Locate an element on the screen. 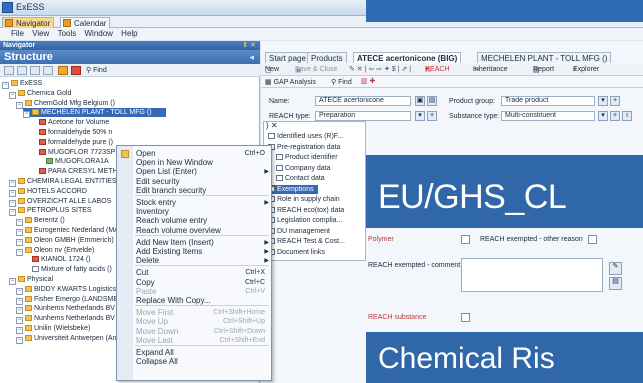 Image resolution: width=643 pixels, height=383 pixels. menu-tools: Tools is located at coordinates (67, 33).